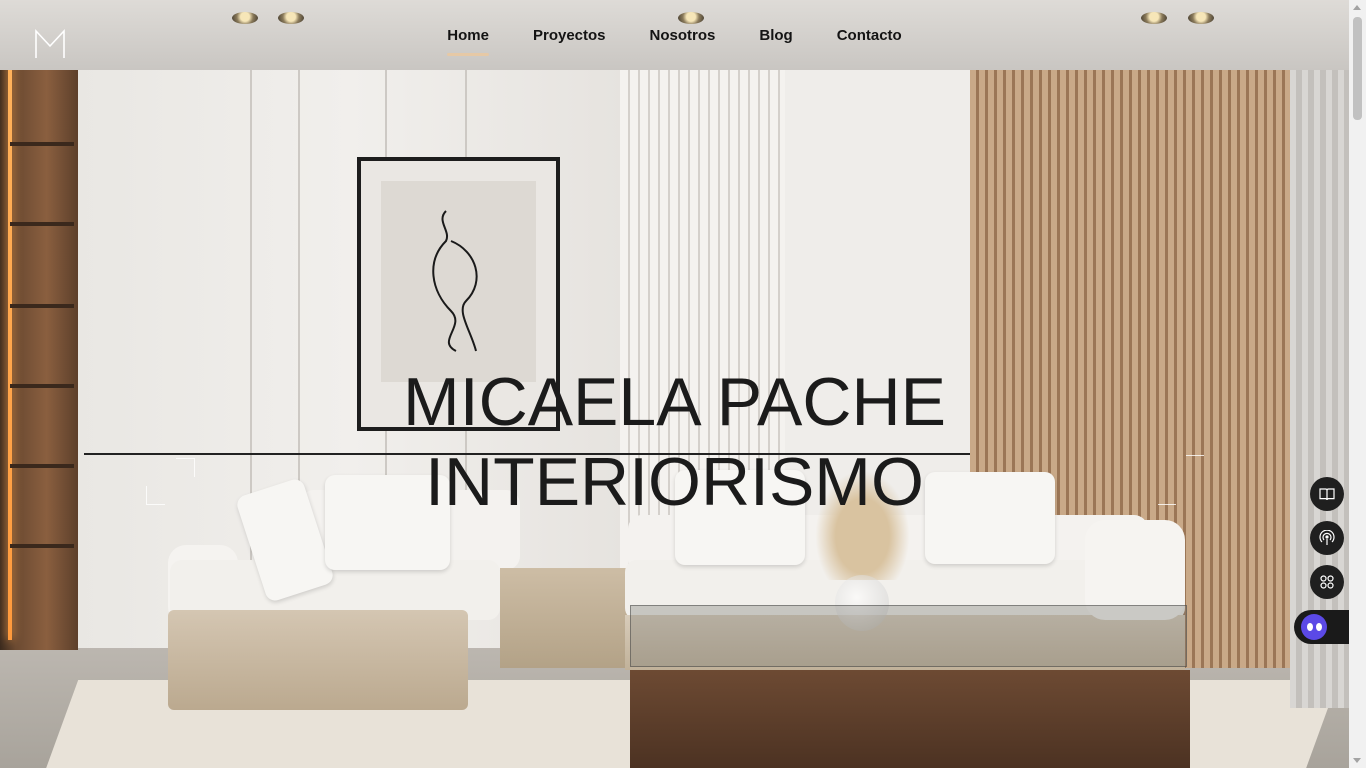 The height and width of the screenshot is (768, 1366). I want to click on nav-nosotros: Nosotros, so click(683, 35).